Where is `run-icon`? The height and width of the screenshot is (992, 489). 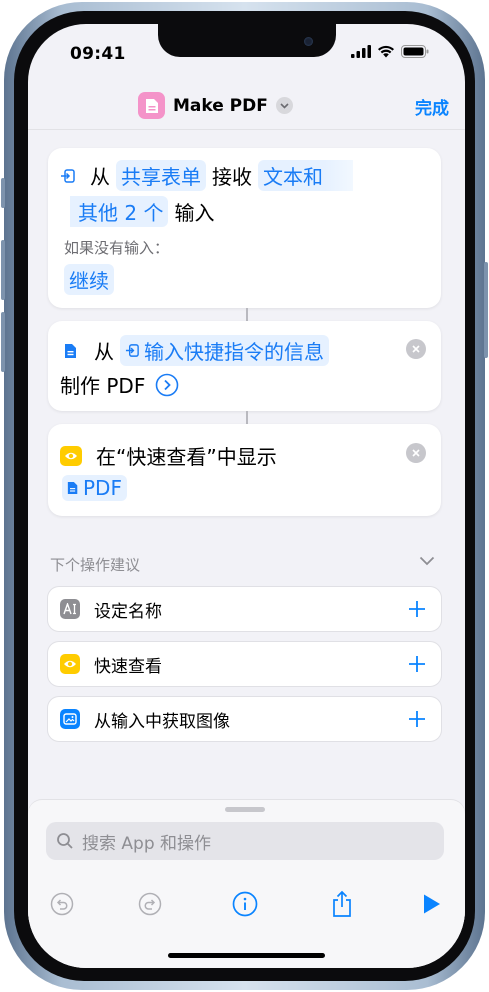
run-icon is located at coordinates (432, 904).